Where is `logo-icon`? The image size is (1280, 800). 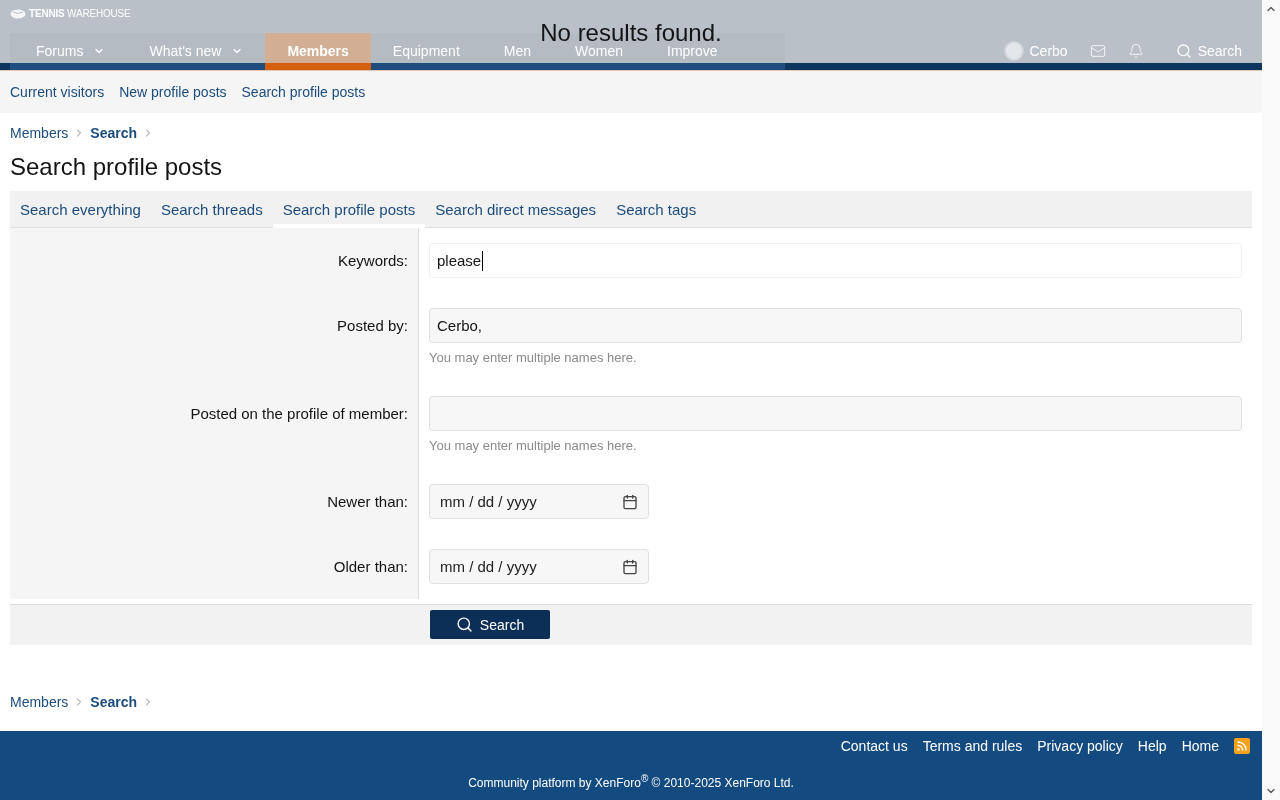
logo-icon is located at coordinates (18, 13).